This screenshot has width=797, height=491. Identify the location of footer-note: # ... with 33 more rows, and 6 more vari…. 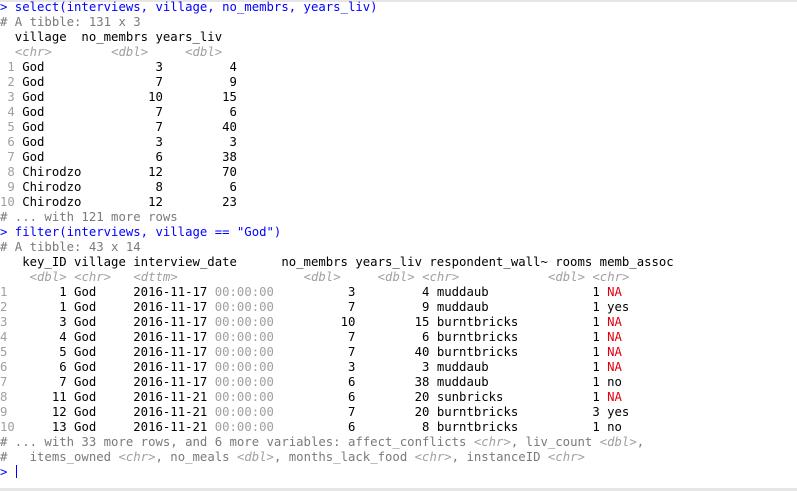
(337, 442).